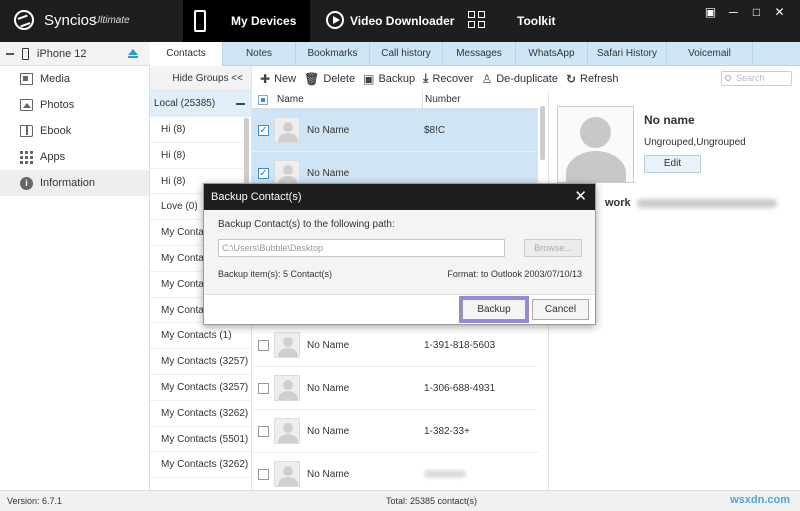 This screenshot has width=800, height=511. What do you see at coordinates (339, 78) in the screenshot?
I see `delete-label: Delete` at bounding box center [339, 78].